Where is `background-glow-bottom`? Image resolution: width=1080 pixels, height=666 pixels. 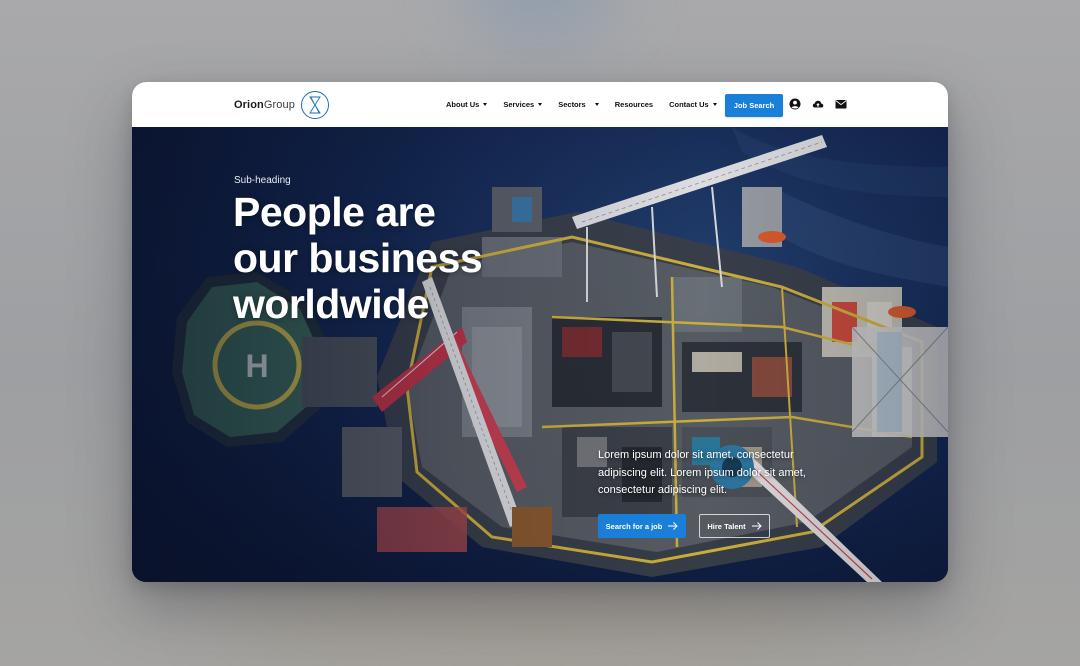
background-glow-bottom is located at coordinates (540, 615).